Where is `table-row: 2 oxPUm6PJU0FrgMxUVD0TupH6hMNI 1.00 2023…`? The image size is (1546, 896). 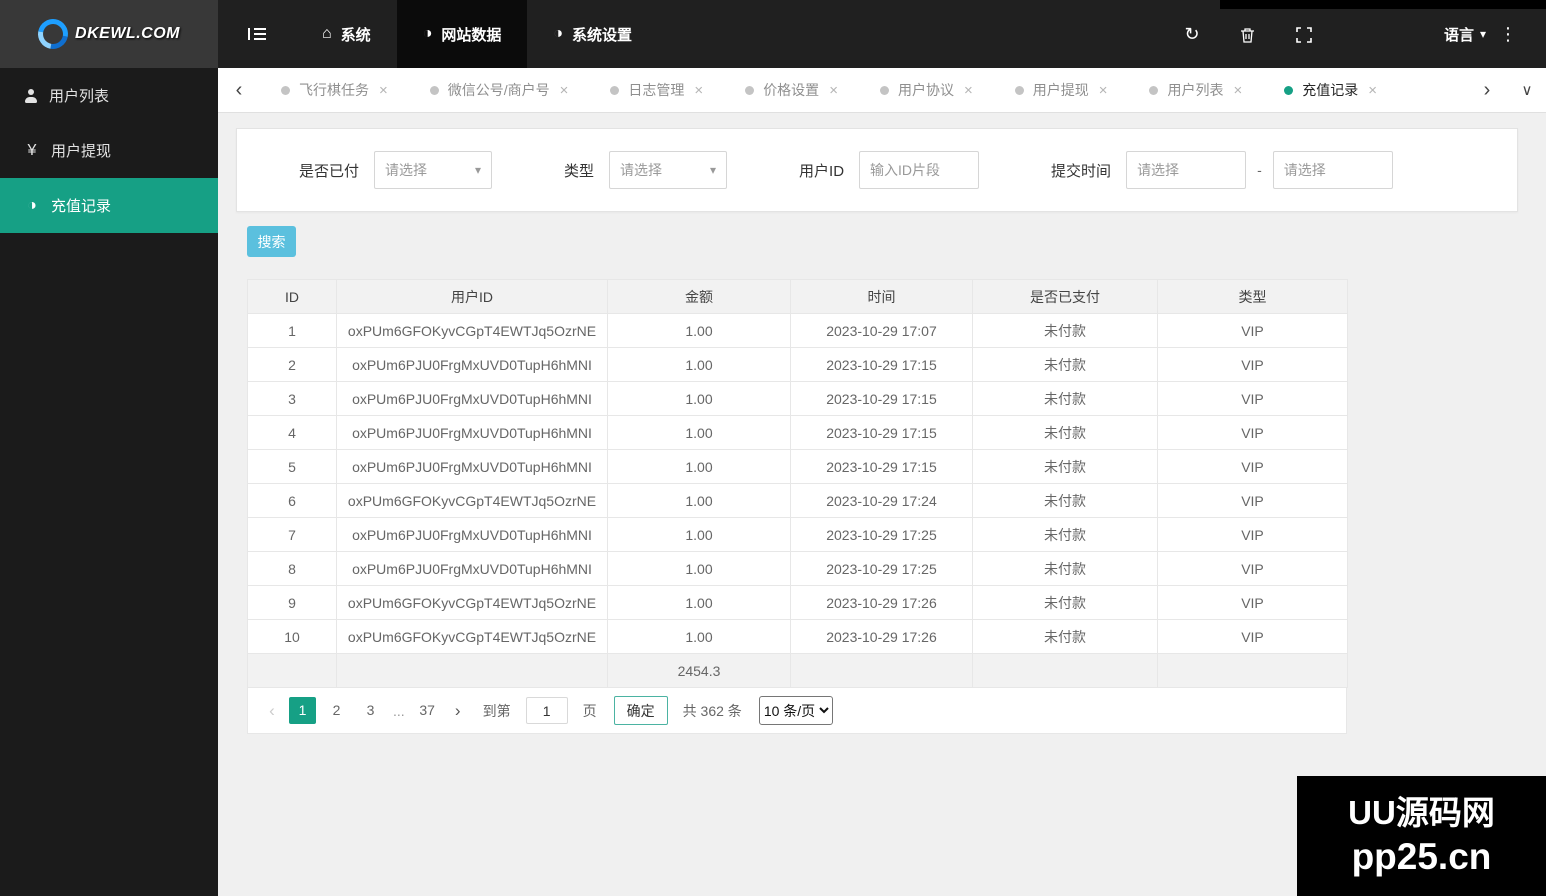
table-row: 2 oxPUm6PJU0FrgMxUVD0TupH6hMNI 1.00 2023… is located at coordinates (797, 364).